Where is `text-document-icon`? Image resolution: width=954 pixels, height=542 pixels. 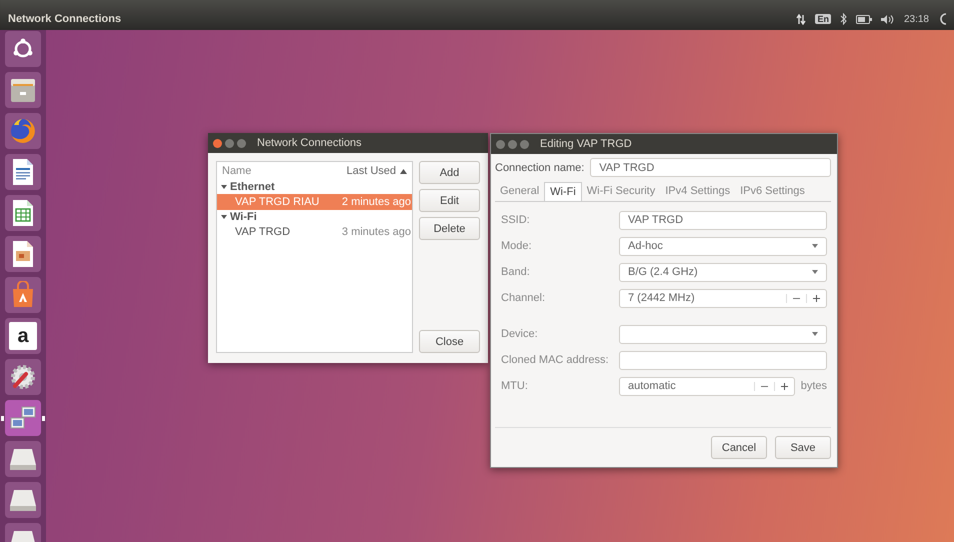 text-document-icon is located at coordinates (23, 172).